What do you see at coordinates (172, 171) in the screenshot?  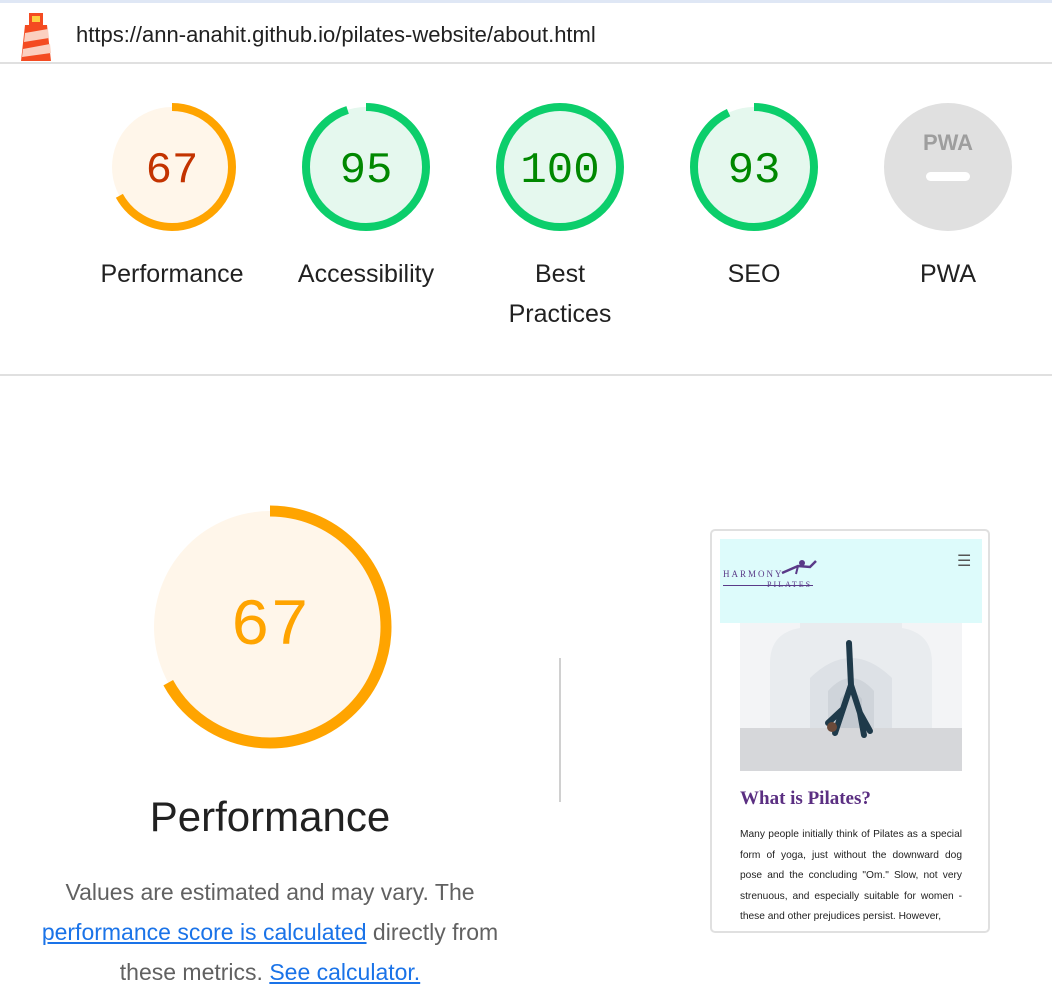 I see `performance-score: 67` at bounding box center [172, 171].